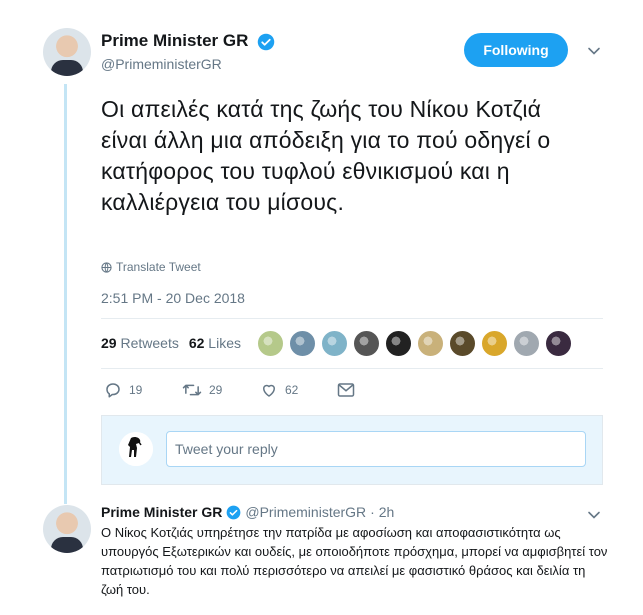 The height and width of the screenshot is (615, 643). I want to click on likes-label: Likes, so click(224, 343).